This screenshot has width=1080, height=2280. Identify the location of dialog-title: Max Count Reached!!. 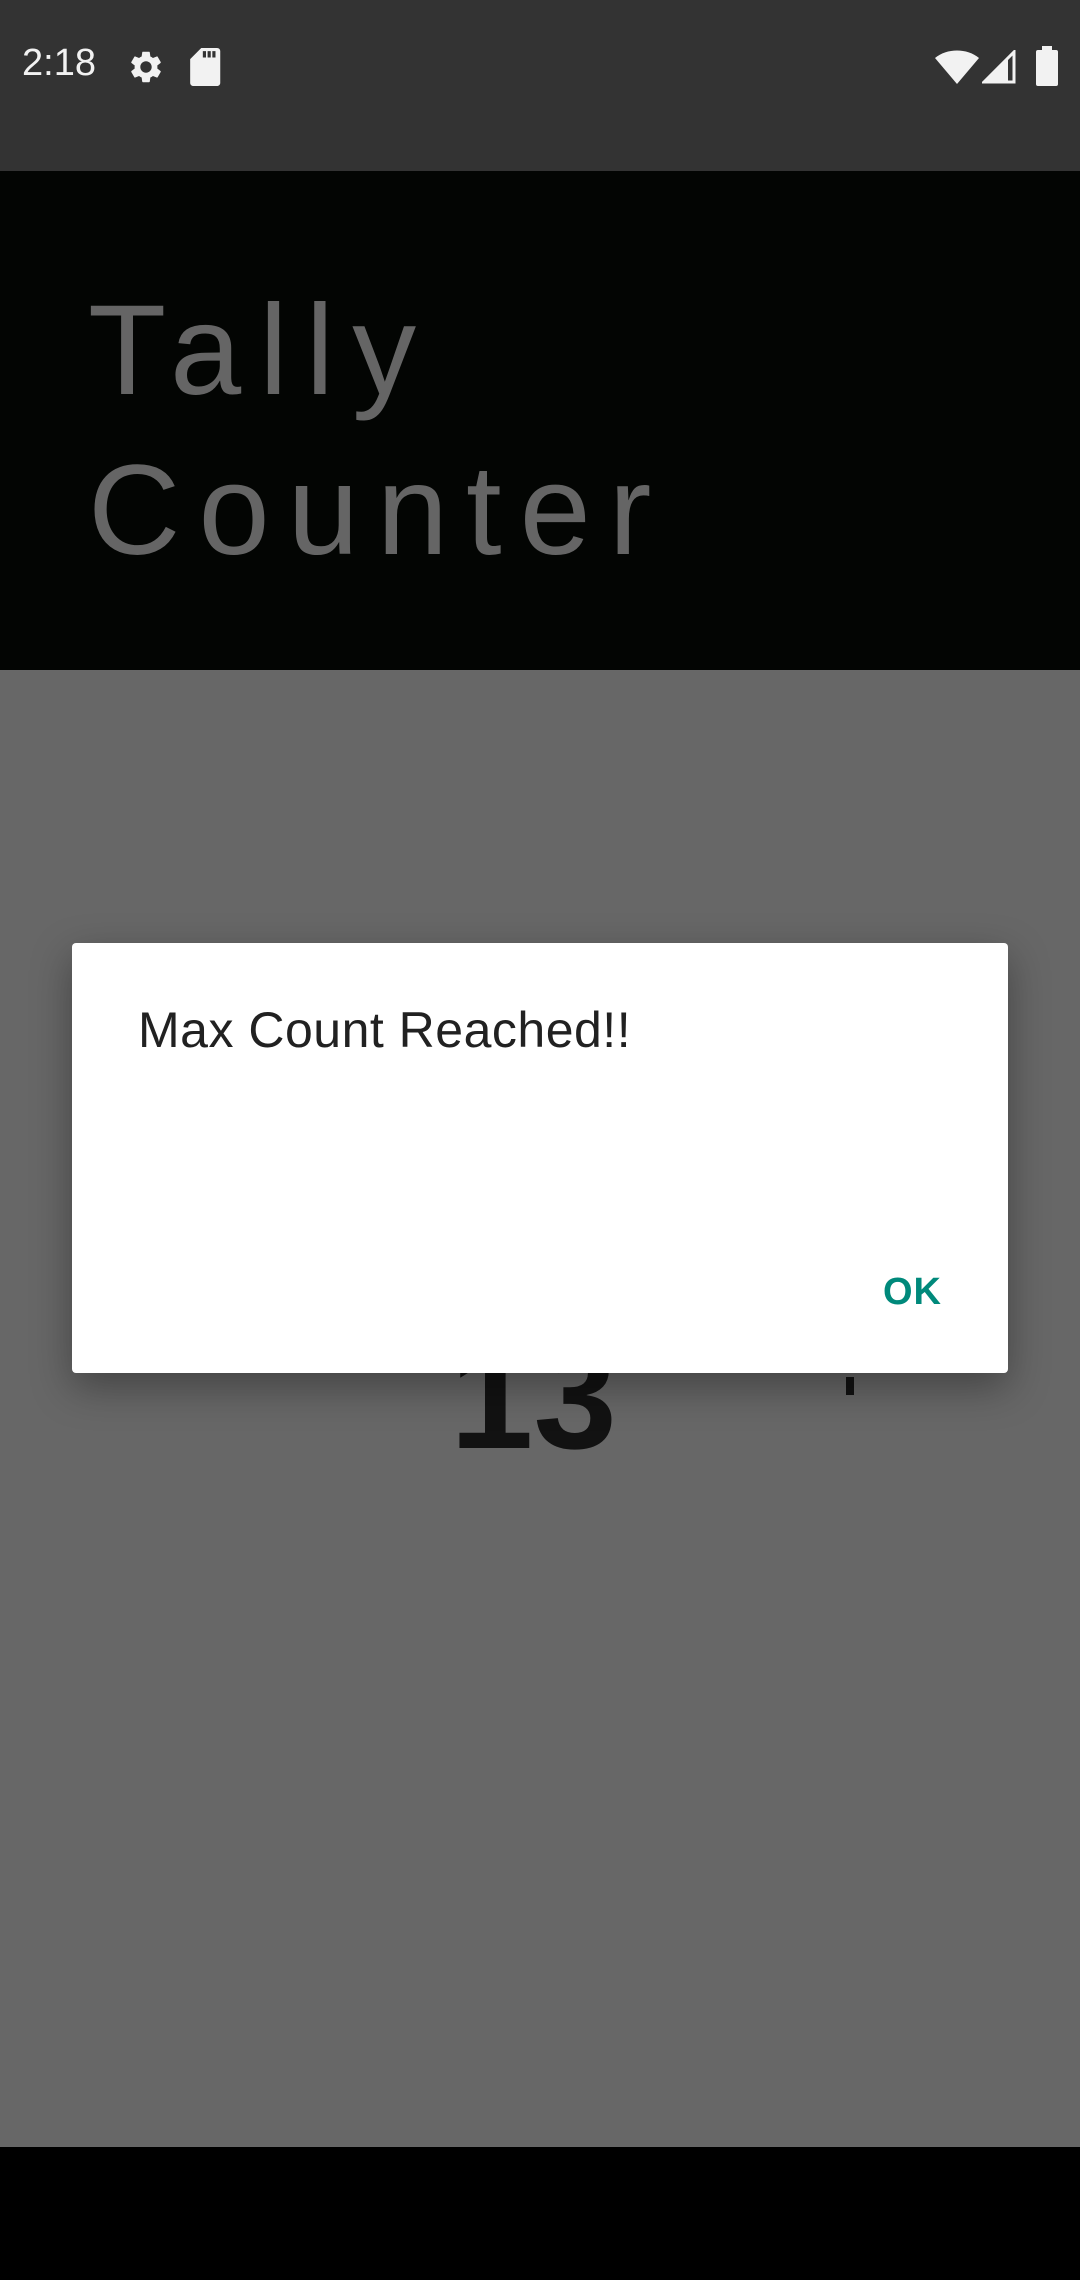
(385, 1030).